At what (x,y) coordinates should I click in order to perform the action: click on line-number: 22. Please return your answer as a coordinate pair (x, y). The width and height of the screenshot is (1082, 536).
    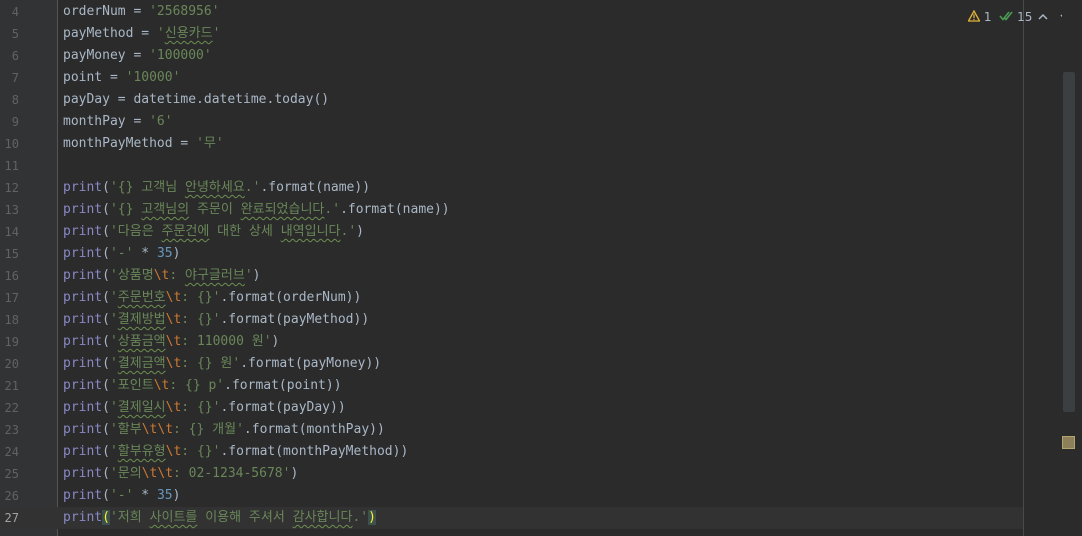
    Looking at the image, I should click on (11, 408).